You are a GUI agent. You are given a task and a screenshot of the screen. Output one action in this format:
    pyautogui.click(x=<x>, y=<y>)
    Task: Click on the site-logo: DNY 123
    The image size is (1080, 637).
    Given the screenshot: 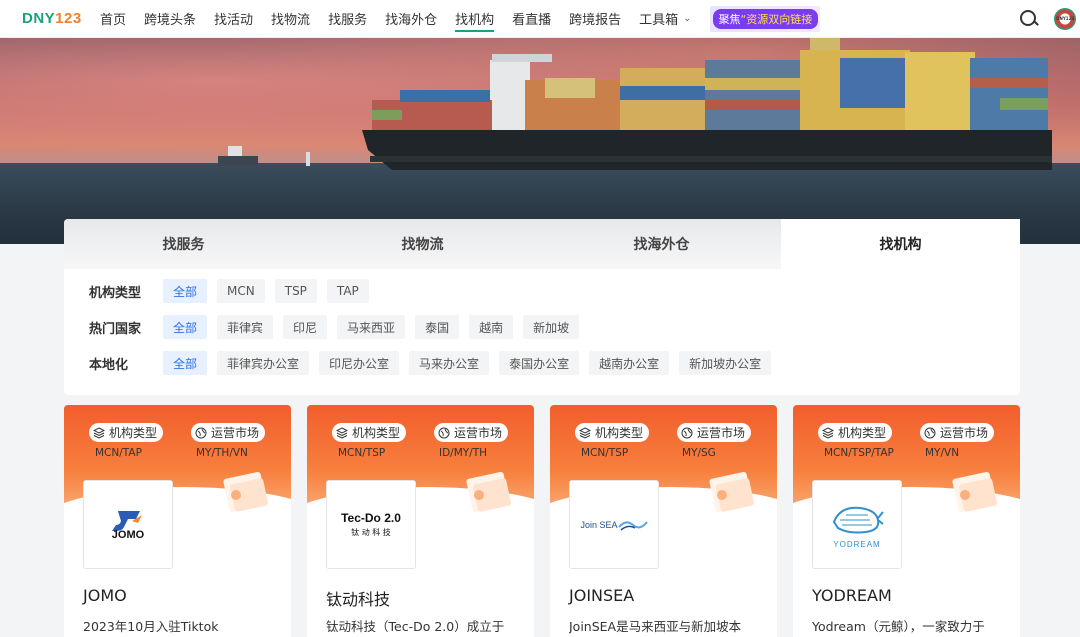 What is the action you would take?
    pyautogui.click(x=52, y=18)
    